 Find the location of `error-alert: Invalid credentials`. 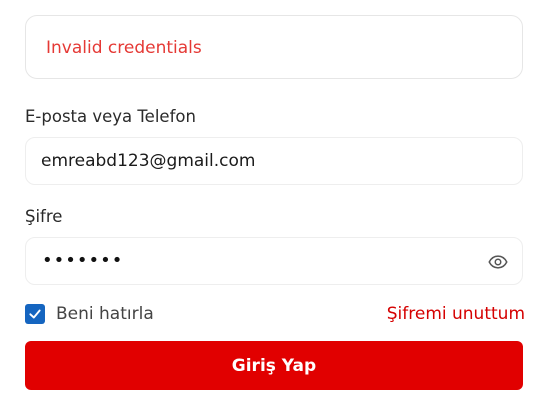

error-alert: Invalid credentials is located at coordinates (274, 47).